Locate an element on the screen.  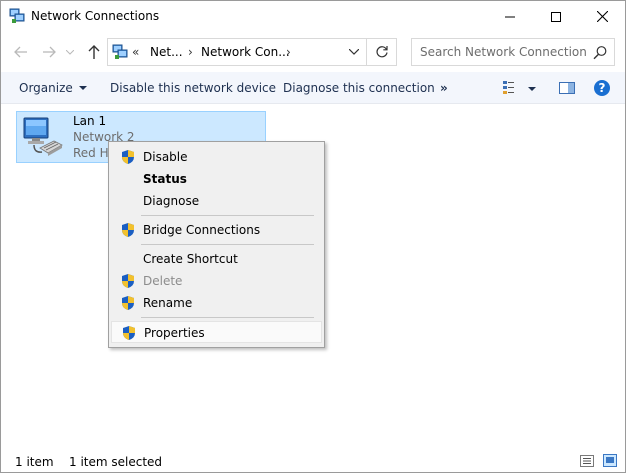
address-row: « Net... › Network Con... › is located at coordinates (313, 51).